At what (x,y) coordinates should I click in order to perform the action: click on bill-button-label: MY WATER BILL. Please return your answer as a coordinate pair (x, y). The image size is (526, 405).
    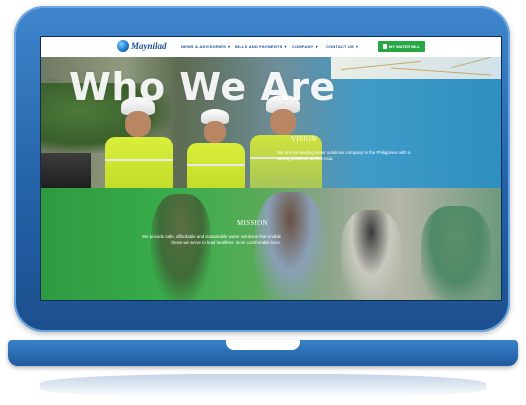
    Looking at the image, I should click on (404, 46).